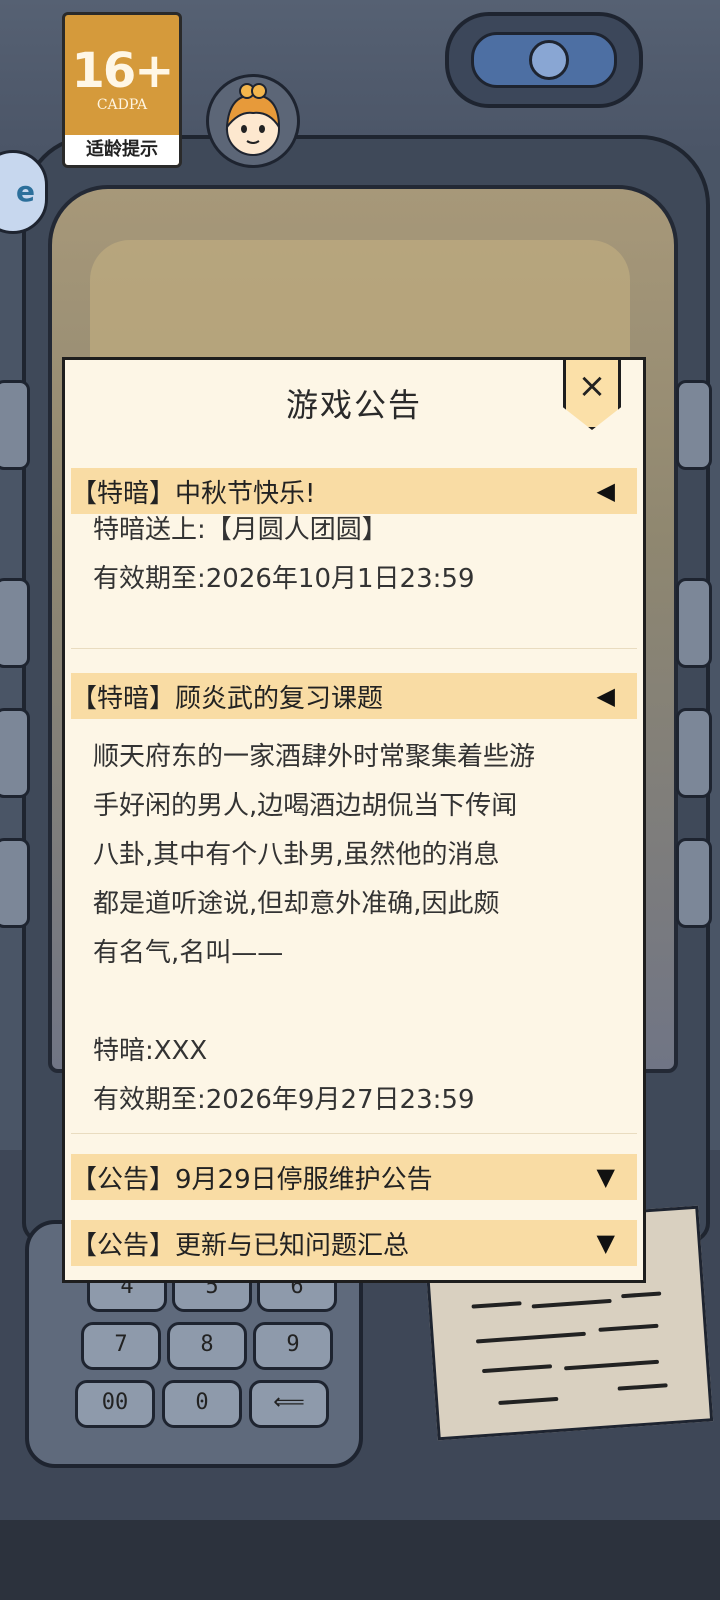  I want to click on keypad-key: 8, so click(207, 1346).